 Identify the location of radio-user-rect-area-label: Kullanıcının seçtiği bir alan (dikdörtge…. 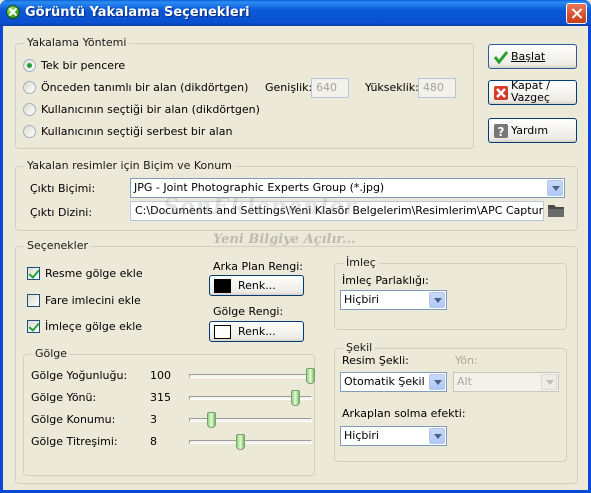
(150, 109).